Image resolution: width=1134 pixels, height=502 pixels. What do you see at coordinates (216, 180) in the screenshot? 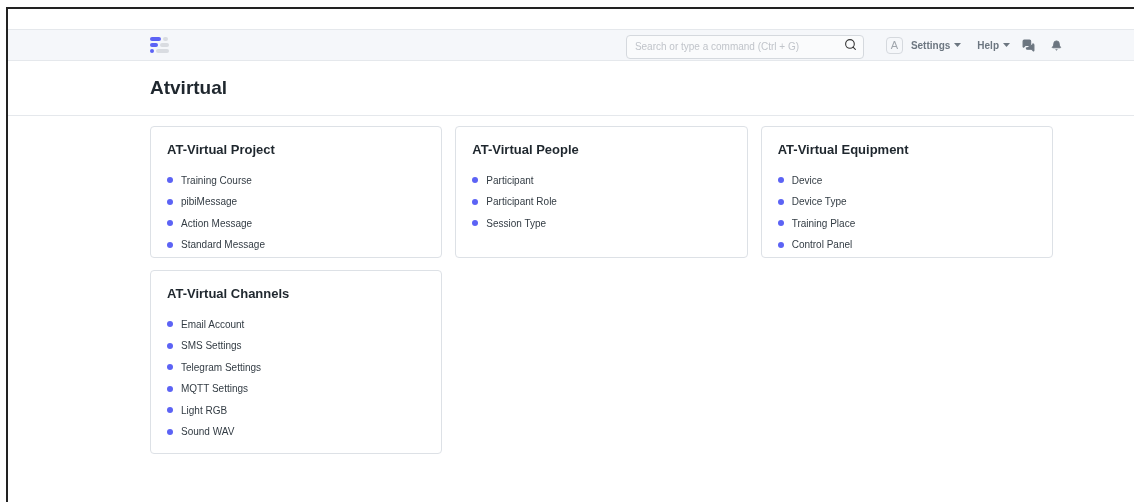
I see `link: Training Course` at bounding box center [216, 180].